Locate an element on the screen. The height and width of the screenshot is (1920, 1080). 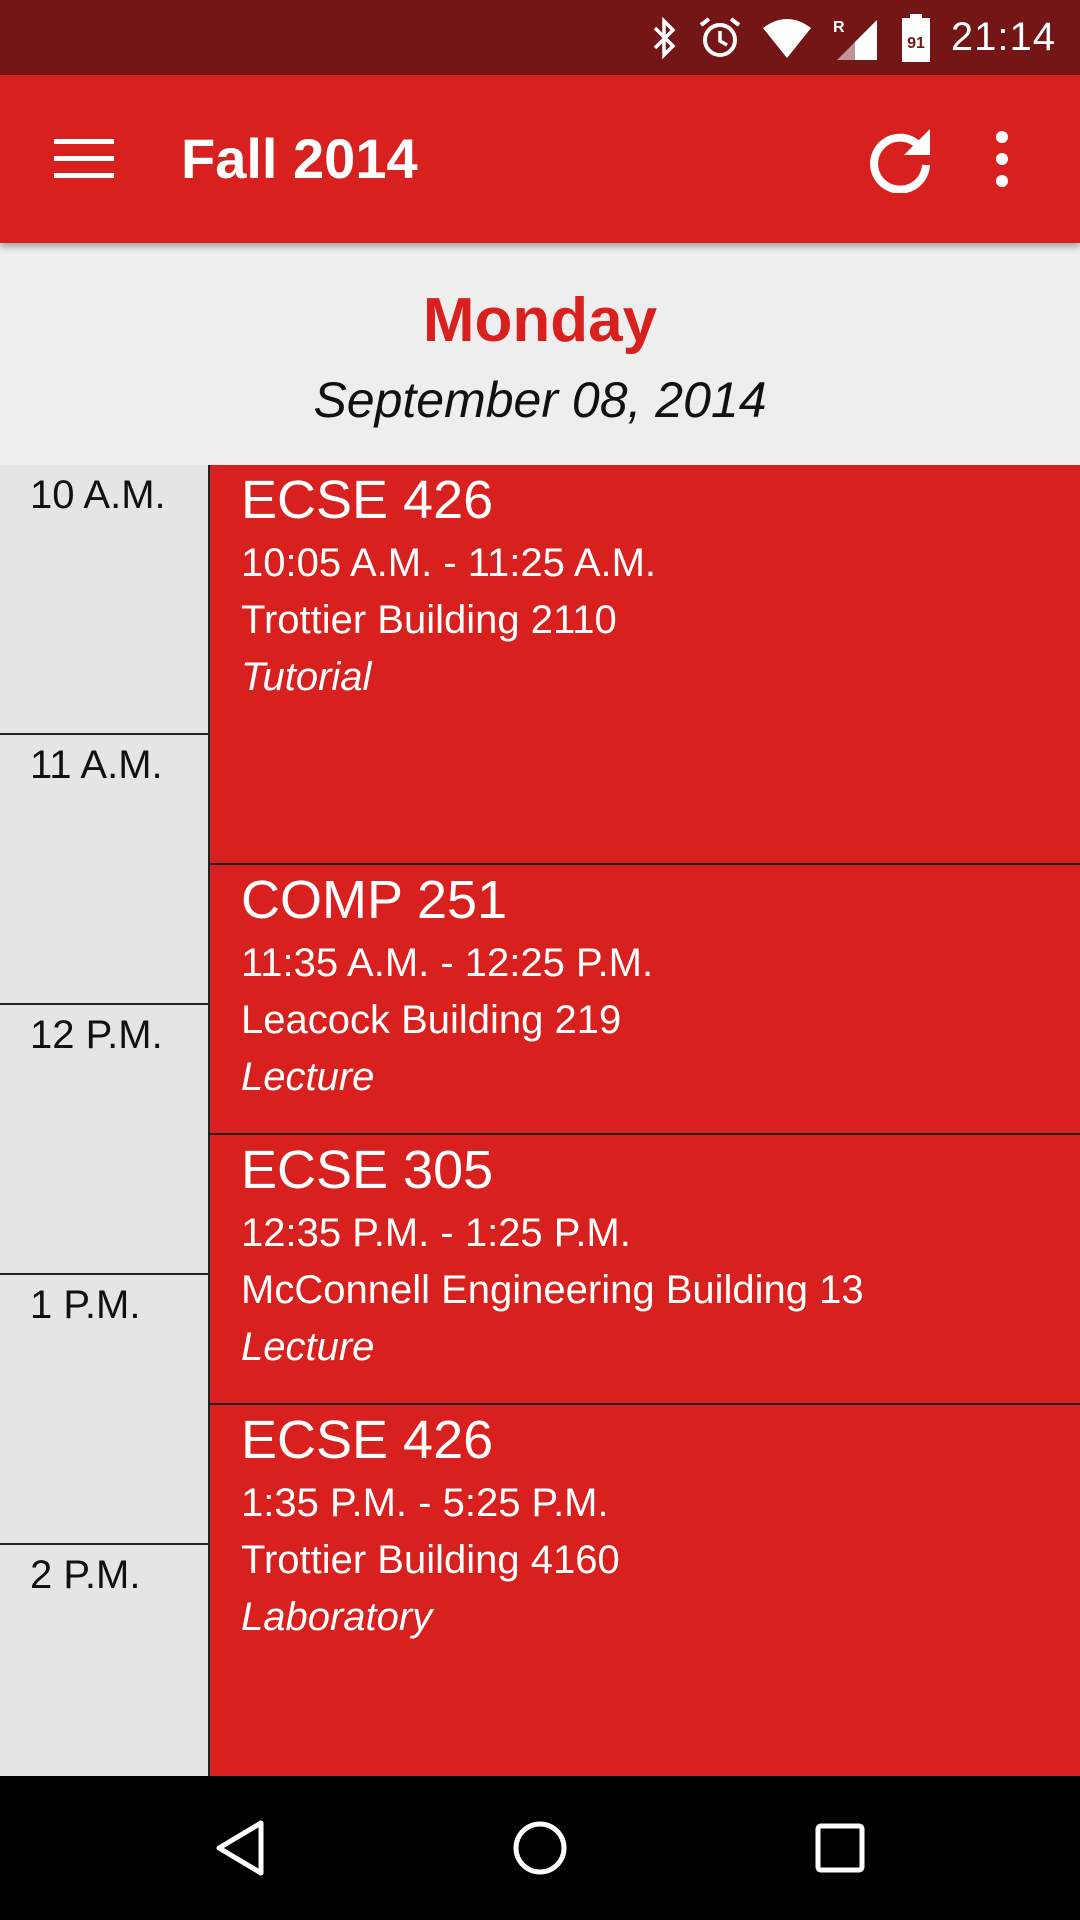
recents-button is located at coordinates (840, 1848).